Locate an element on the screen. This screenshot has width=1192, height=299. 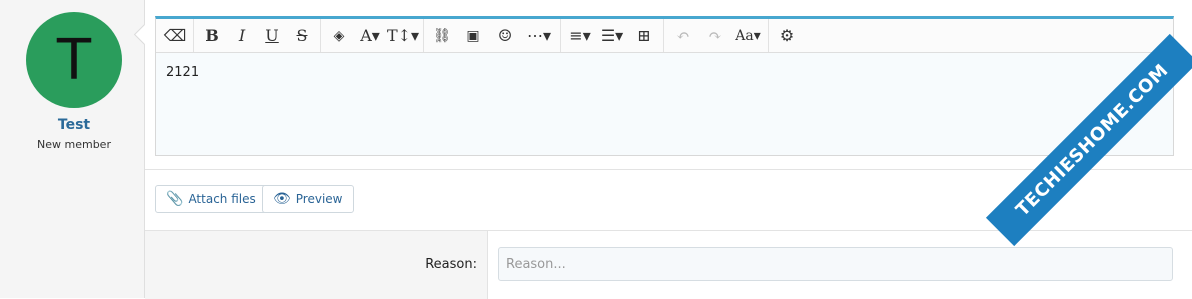
username-link: Test is located at coordinates (74, 125).